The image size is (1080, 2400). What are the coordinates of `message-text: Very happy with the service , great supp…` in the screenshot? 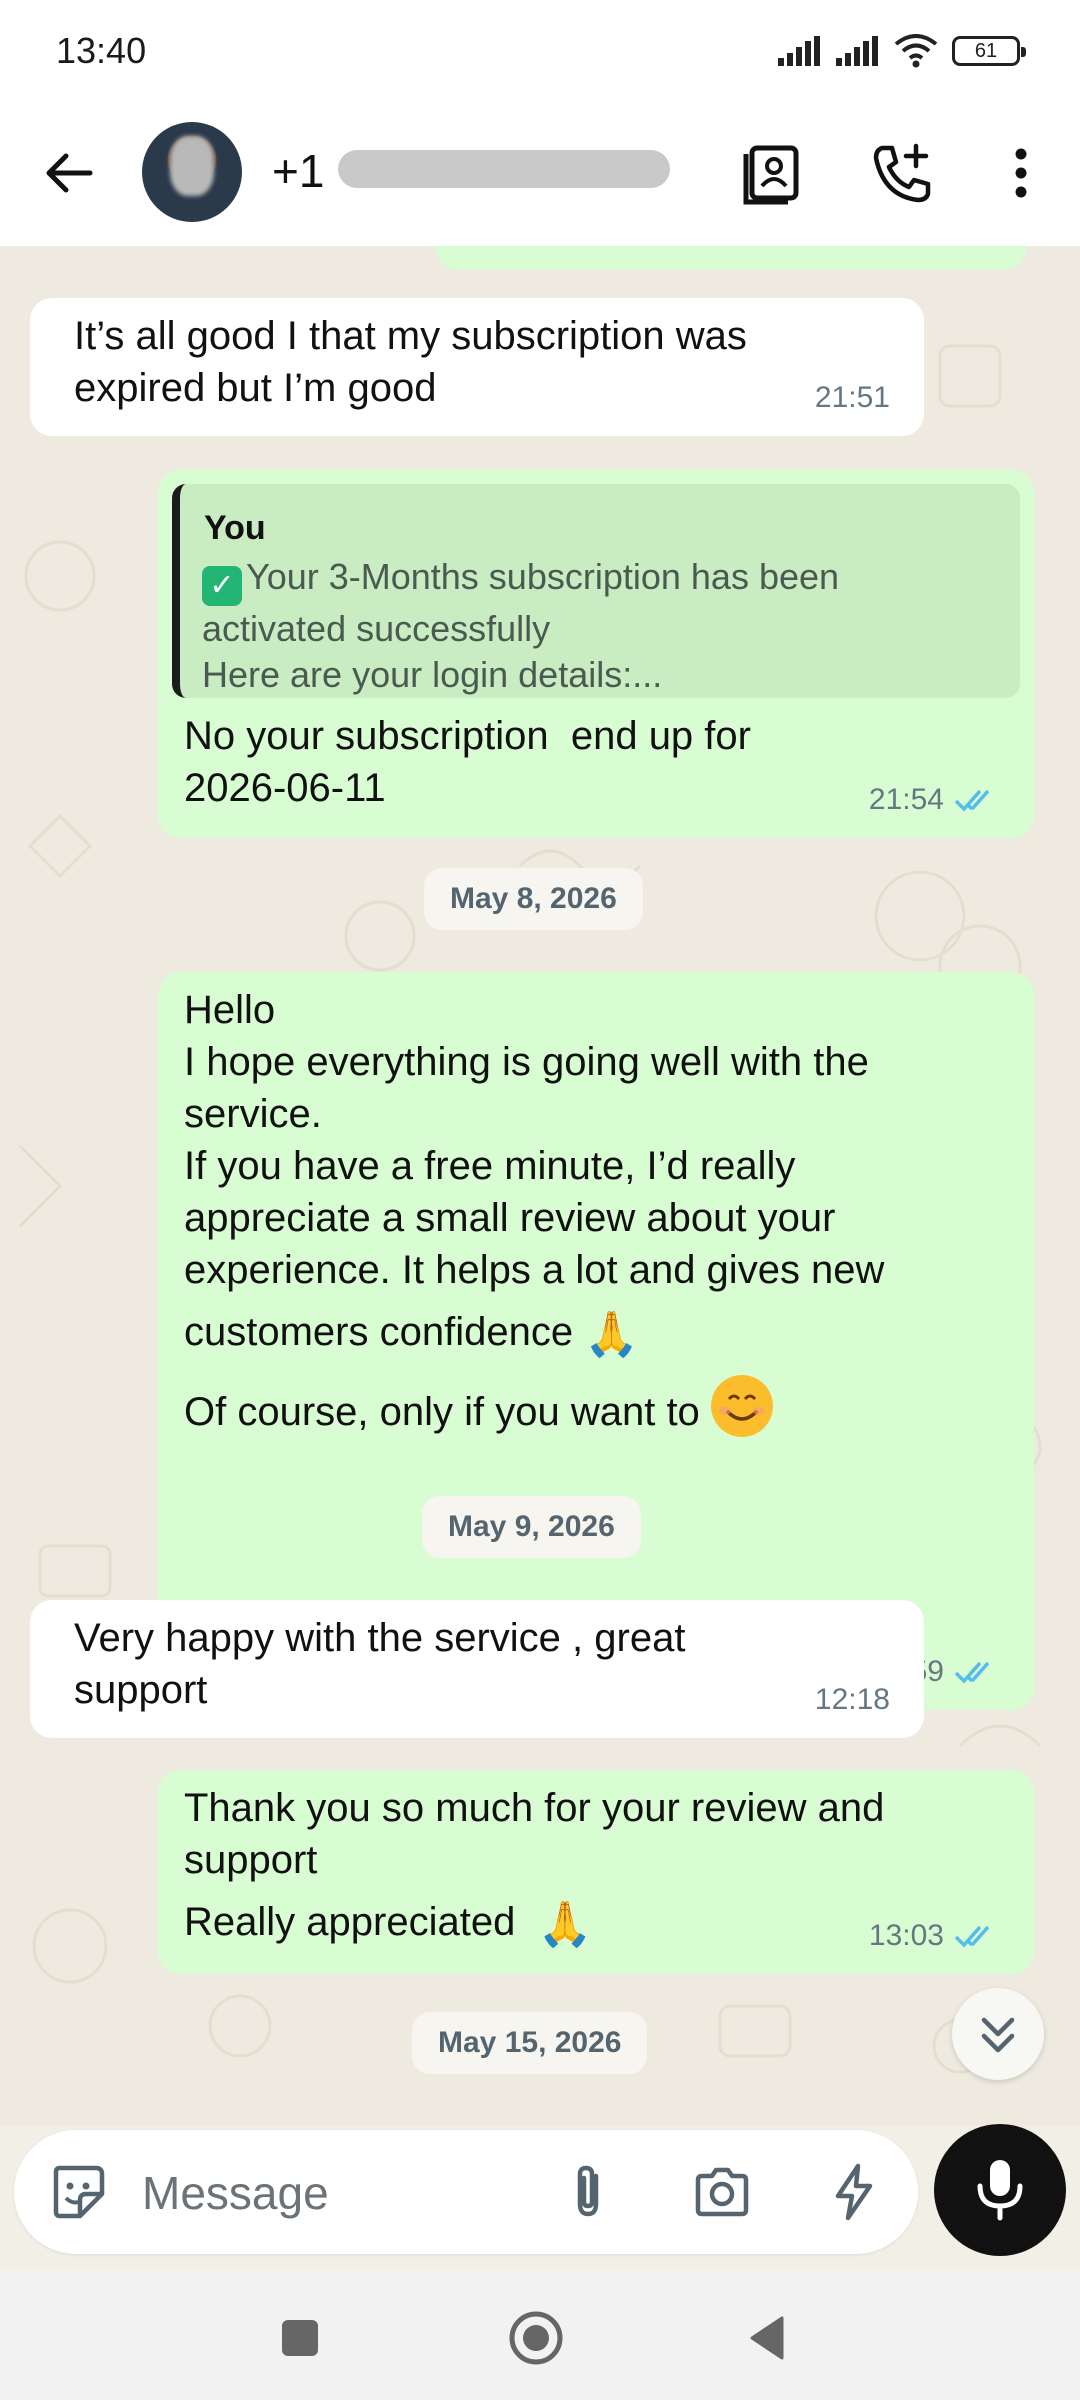 It's located at (380, 1664).